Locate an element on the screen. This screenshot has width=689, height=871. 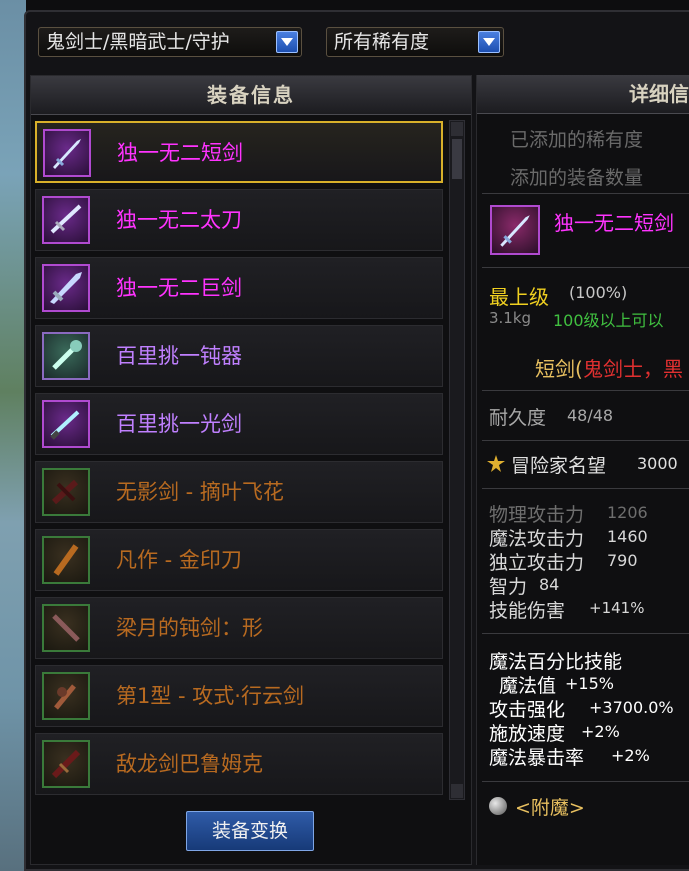
added-rarity-label: 已添加的稀有度 is located at coordinates (577, 140).